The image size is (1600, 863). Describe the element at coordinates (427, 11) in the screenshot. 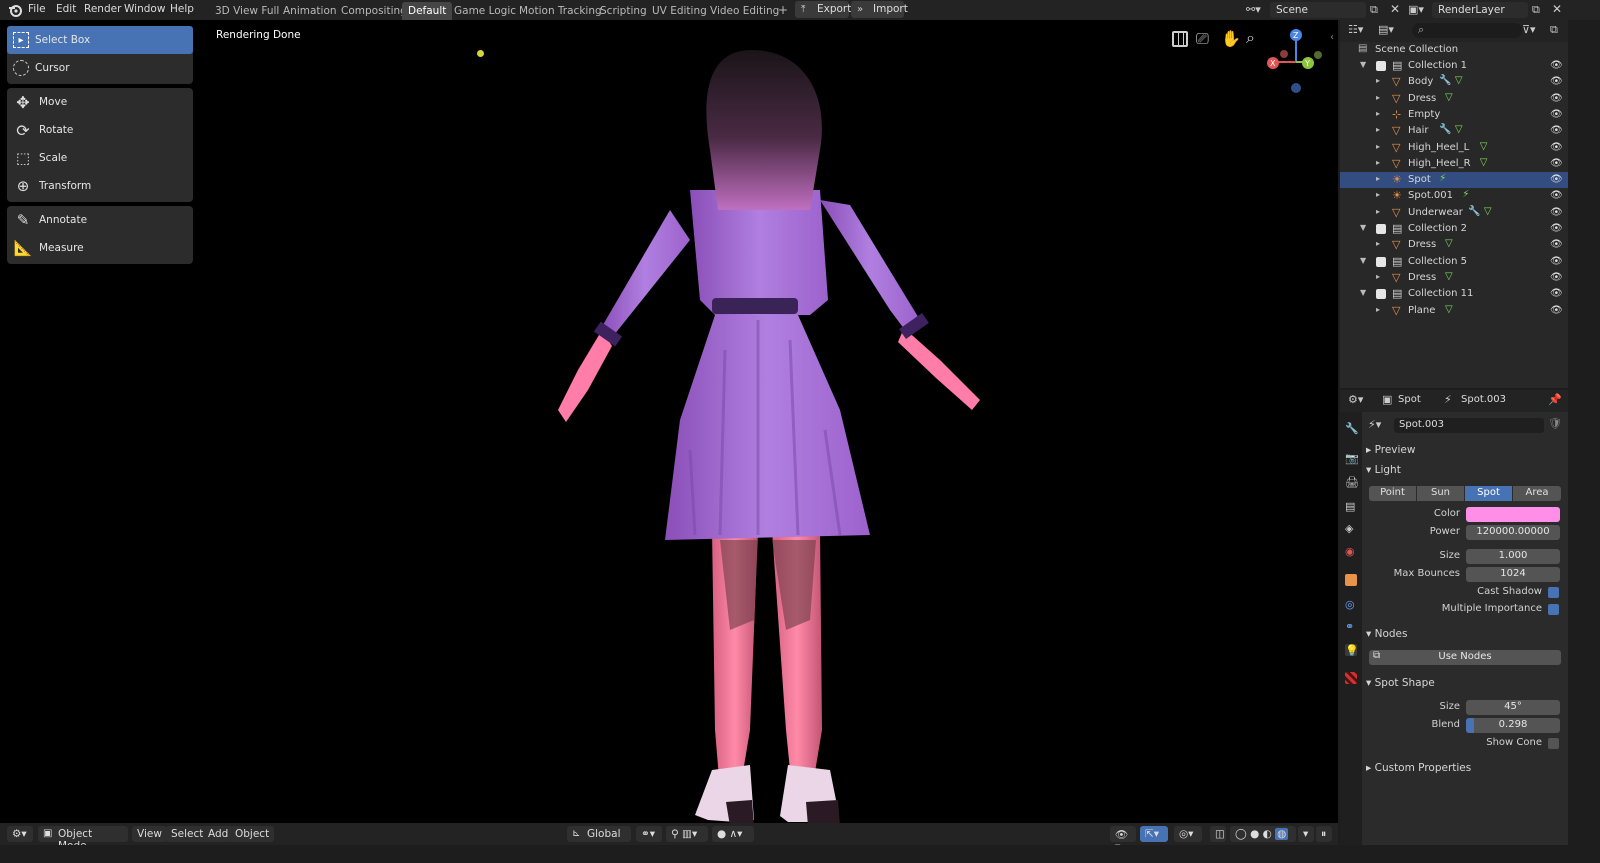

I see `tab-default: Default` at that location.